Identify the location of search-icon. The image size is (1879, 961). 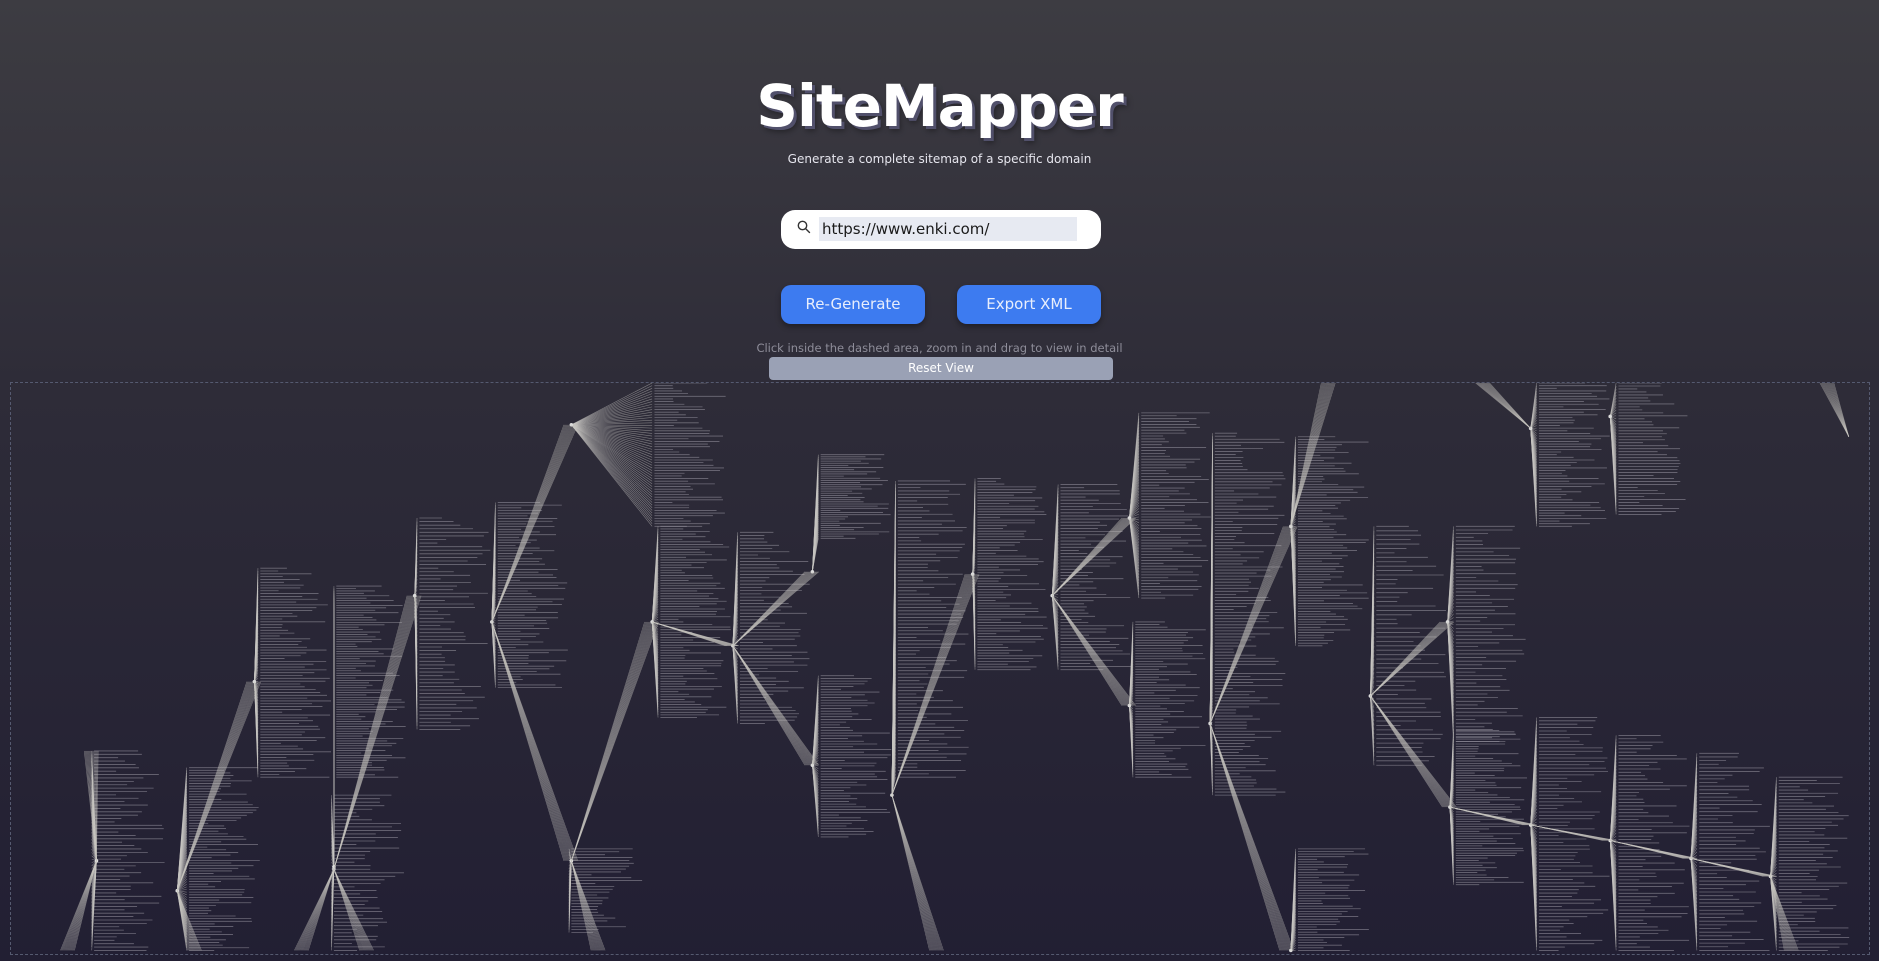
(804, 227).